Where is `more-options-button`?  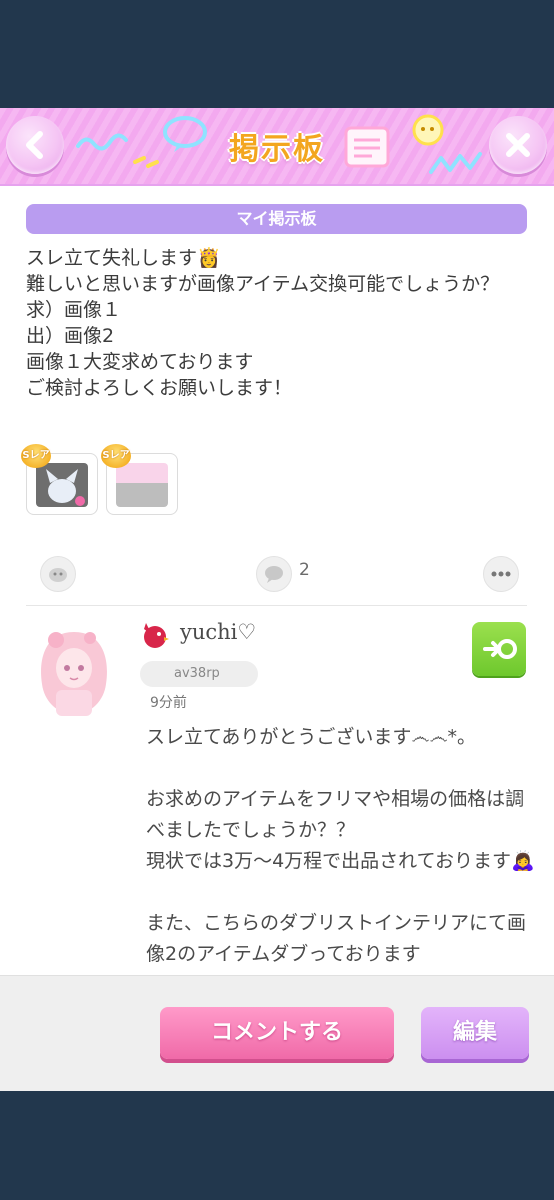
more-options-button is located at coordinates (501, 574).